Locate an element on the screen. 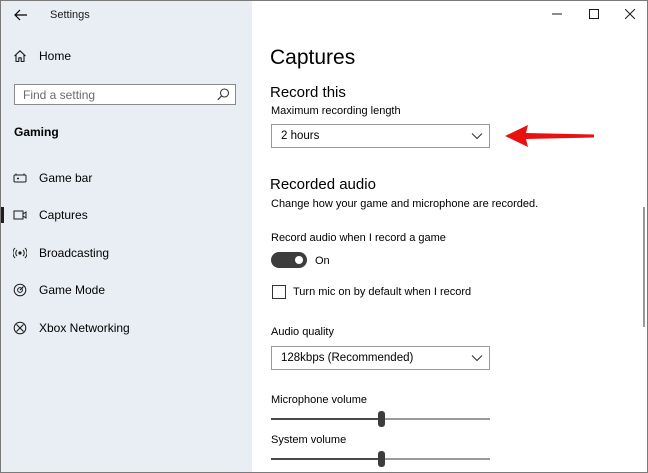 The image size is (648, 473). sidebar-item-label: Captures is located at coordinates (63, 215).